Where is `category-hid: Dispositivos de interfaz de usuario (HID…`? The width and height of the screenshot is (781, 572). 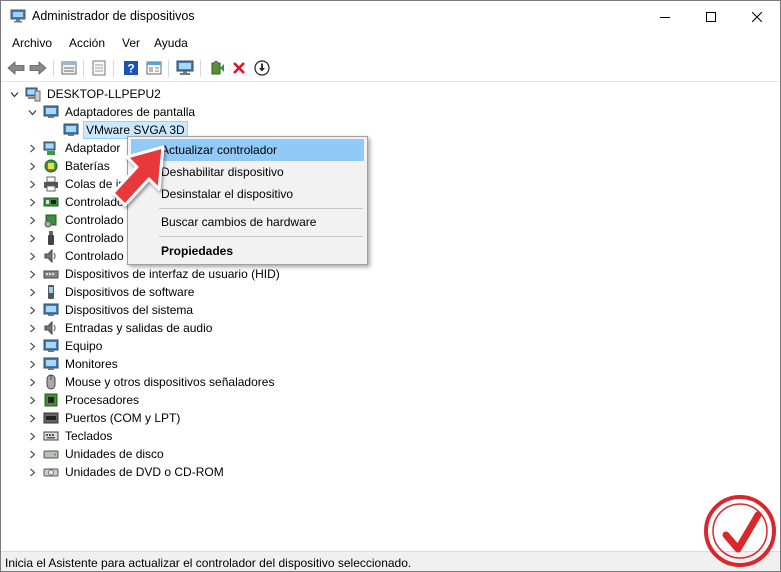
category-hid: Dispositivos de interfaz de usuario (HID… is located at coordinates (154, 274).